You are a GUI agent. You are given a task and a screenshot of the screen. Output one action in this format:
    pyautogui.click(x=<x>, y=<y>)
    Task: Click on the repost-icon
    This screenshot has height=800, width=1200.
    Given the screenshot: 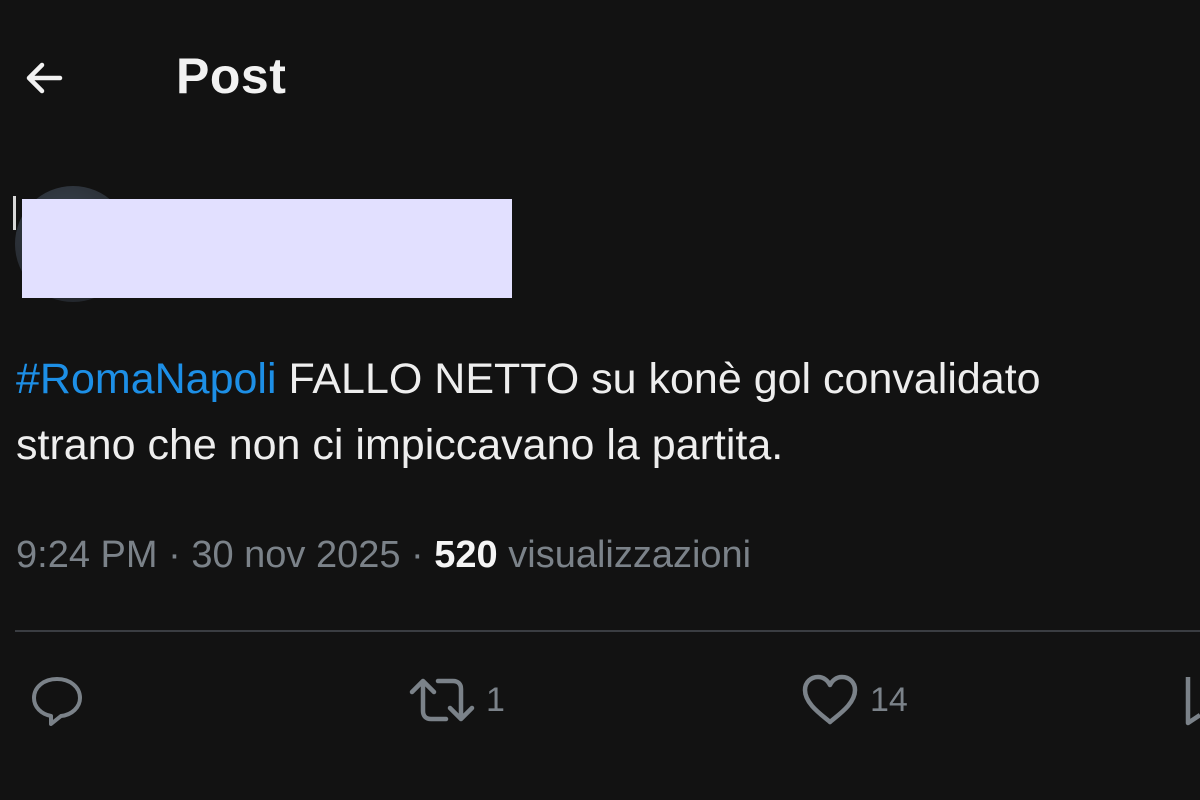 What is the action you would take?
    pyautogui.click(x=442, y=700)
    